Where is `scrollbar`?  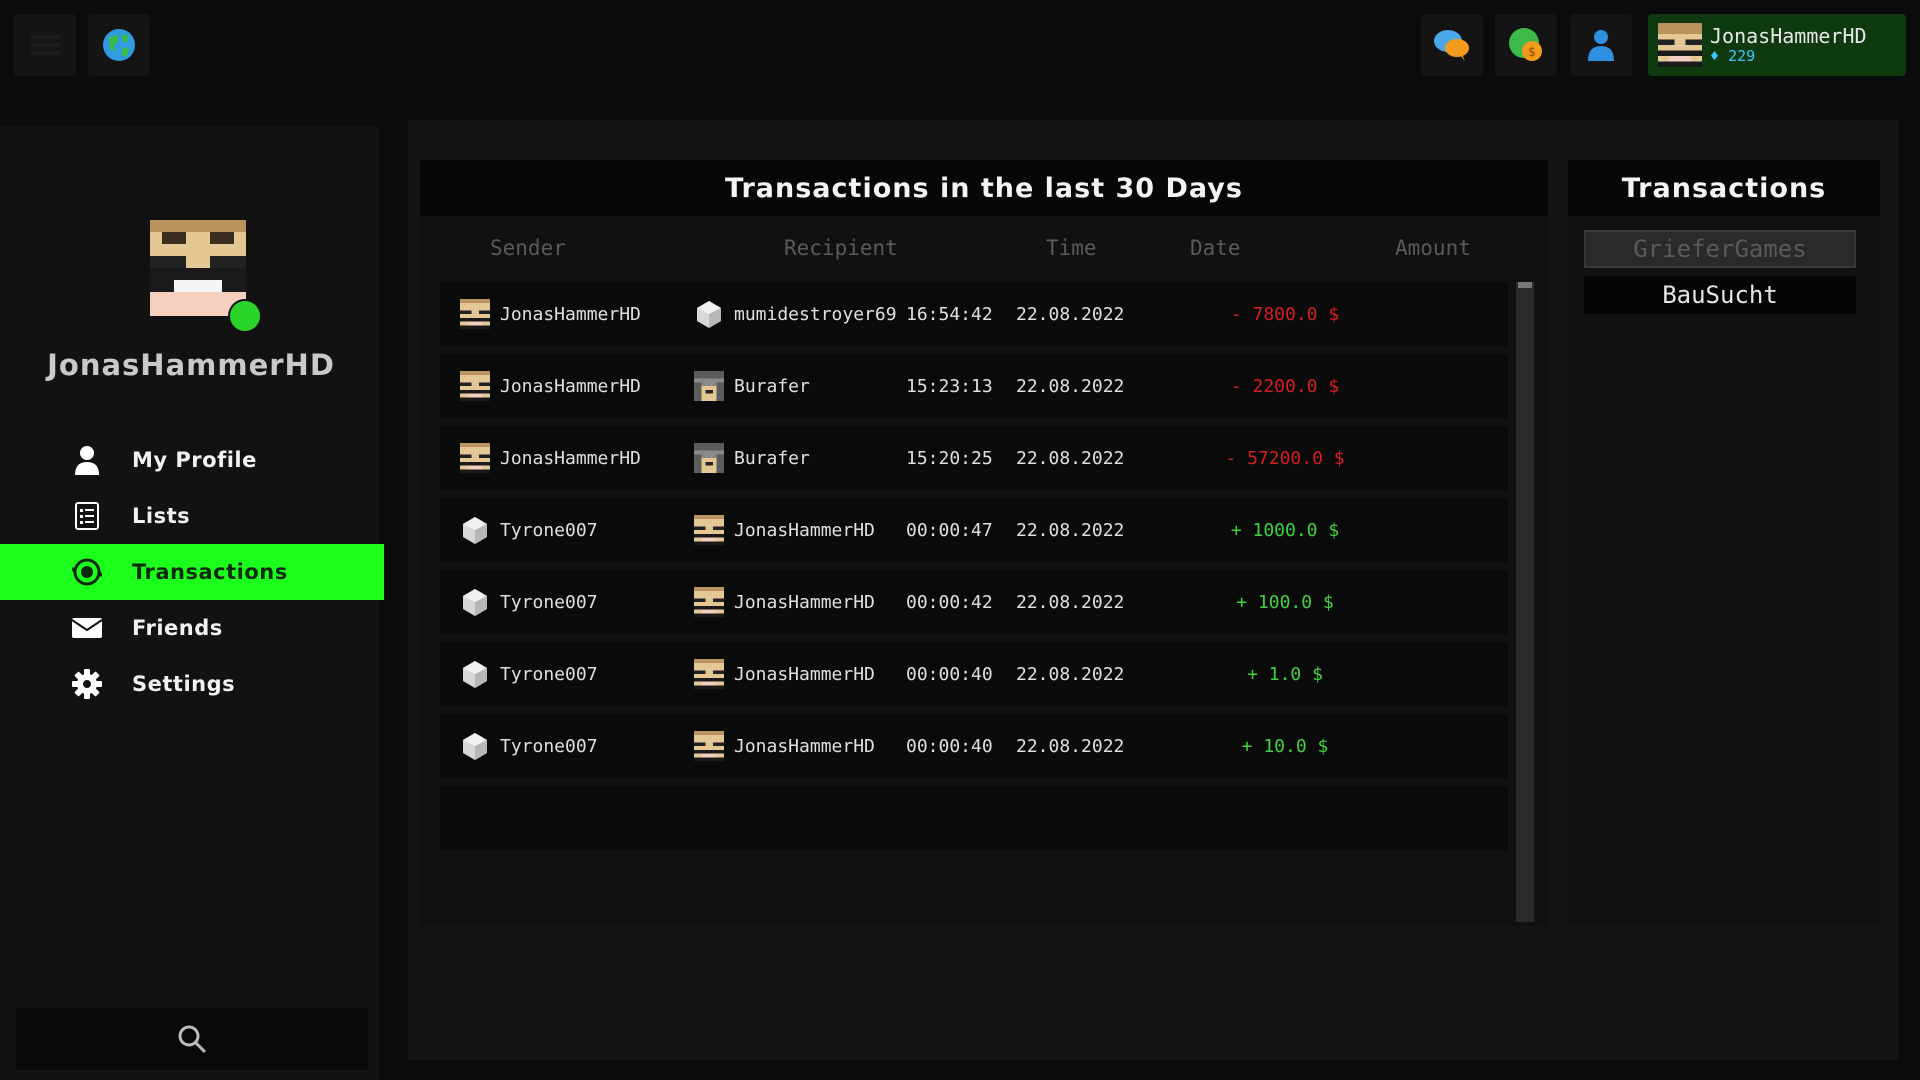
scrollbar is located at coordinates (1525, 602).